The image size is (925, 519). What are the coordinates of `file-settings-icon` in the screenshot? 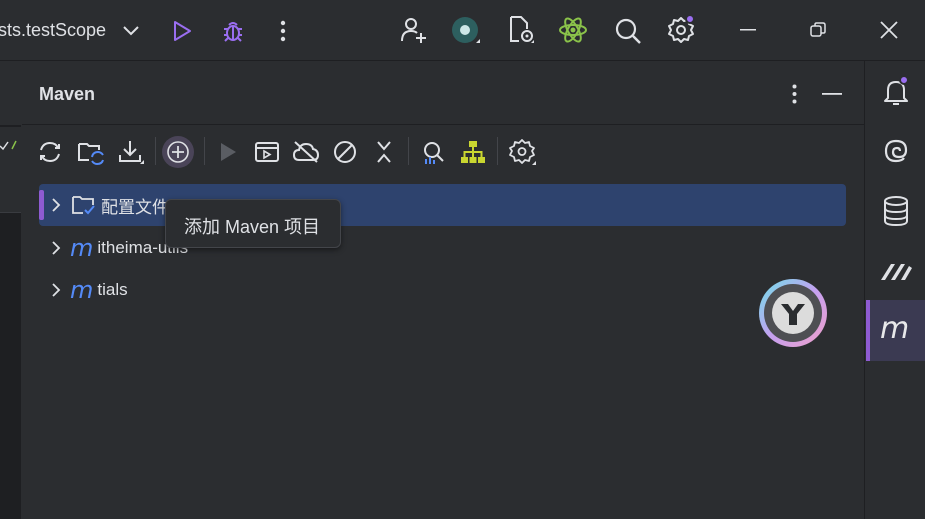 It's located at (521, 30).